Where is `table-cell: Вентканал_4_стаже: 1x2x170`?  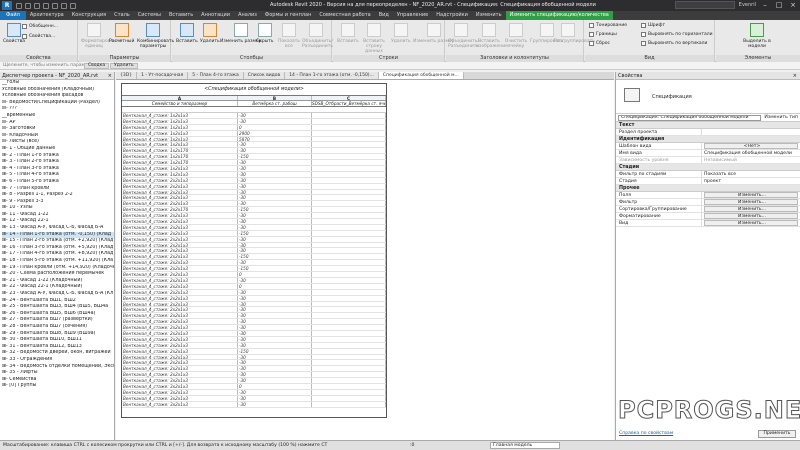
table-cell: Вентканал_4_стаже: 1x2x170 is located at coordinates (180, 151).